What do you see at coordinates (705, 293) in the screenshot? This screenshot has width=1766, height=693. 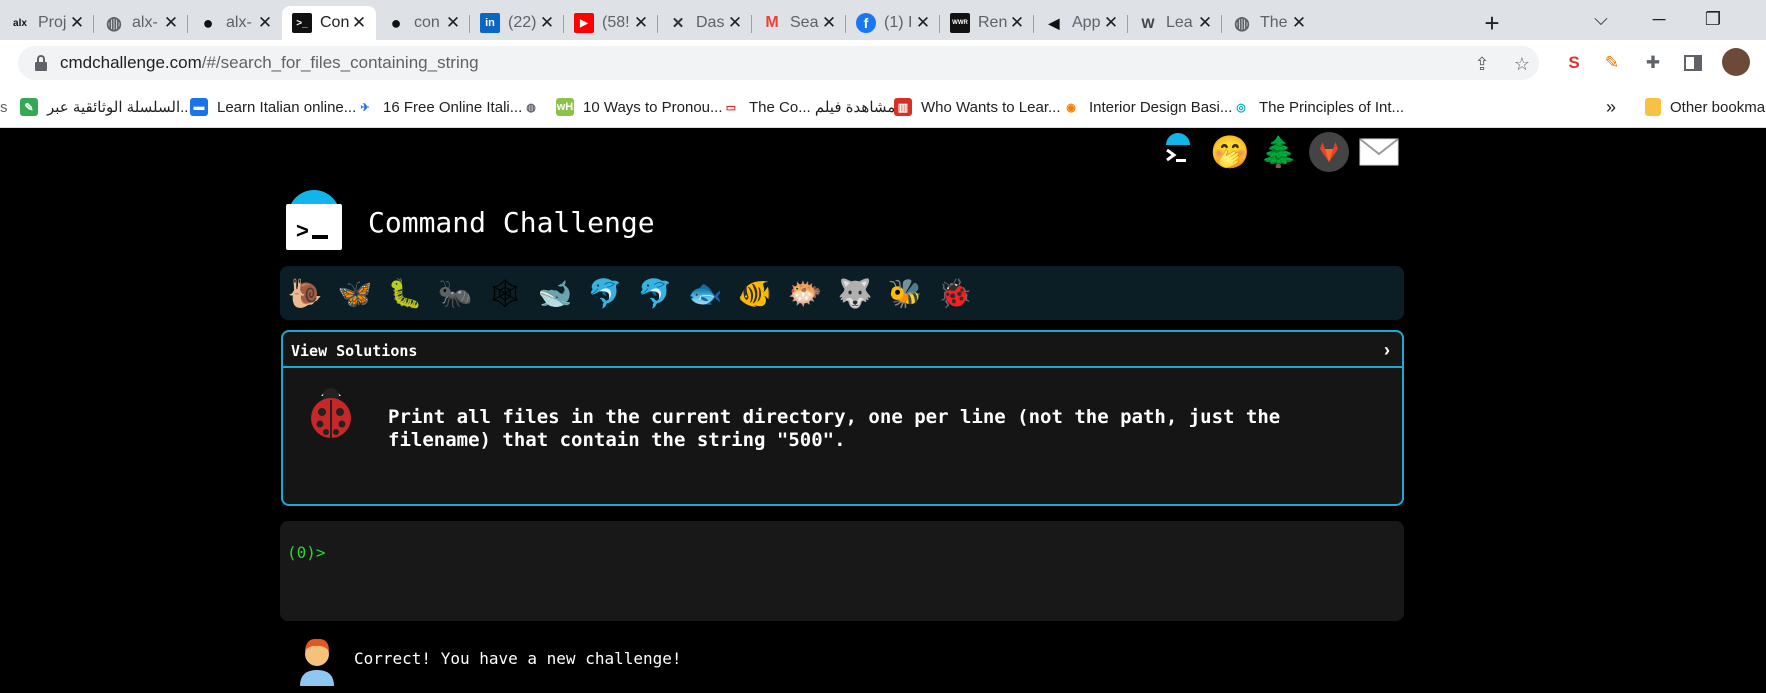 I see `fish-icon: 🐟` at bounding box center [705, 293].